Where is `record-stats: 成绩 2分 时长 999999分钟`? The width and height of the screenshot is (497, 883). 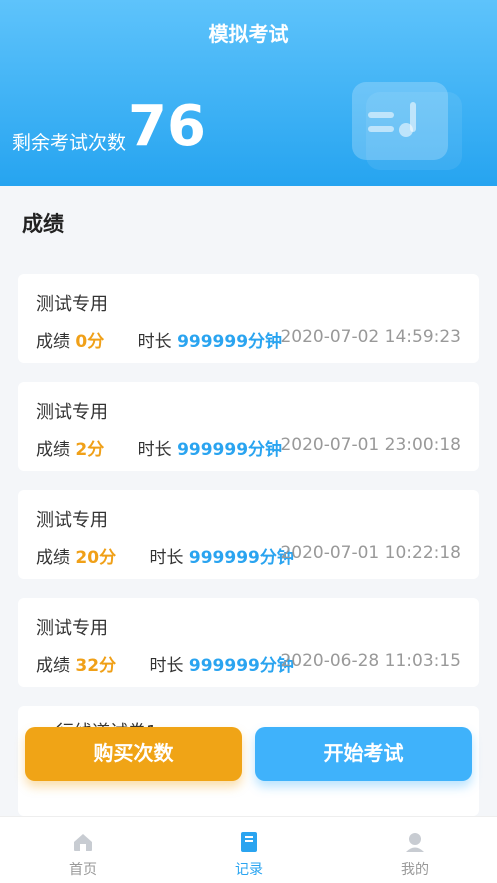 record-stats: 成绩 2分 时长 999999分钟 is located at coordinates (159, 447).